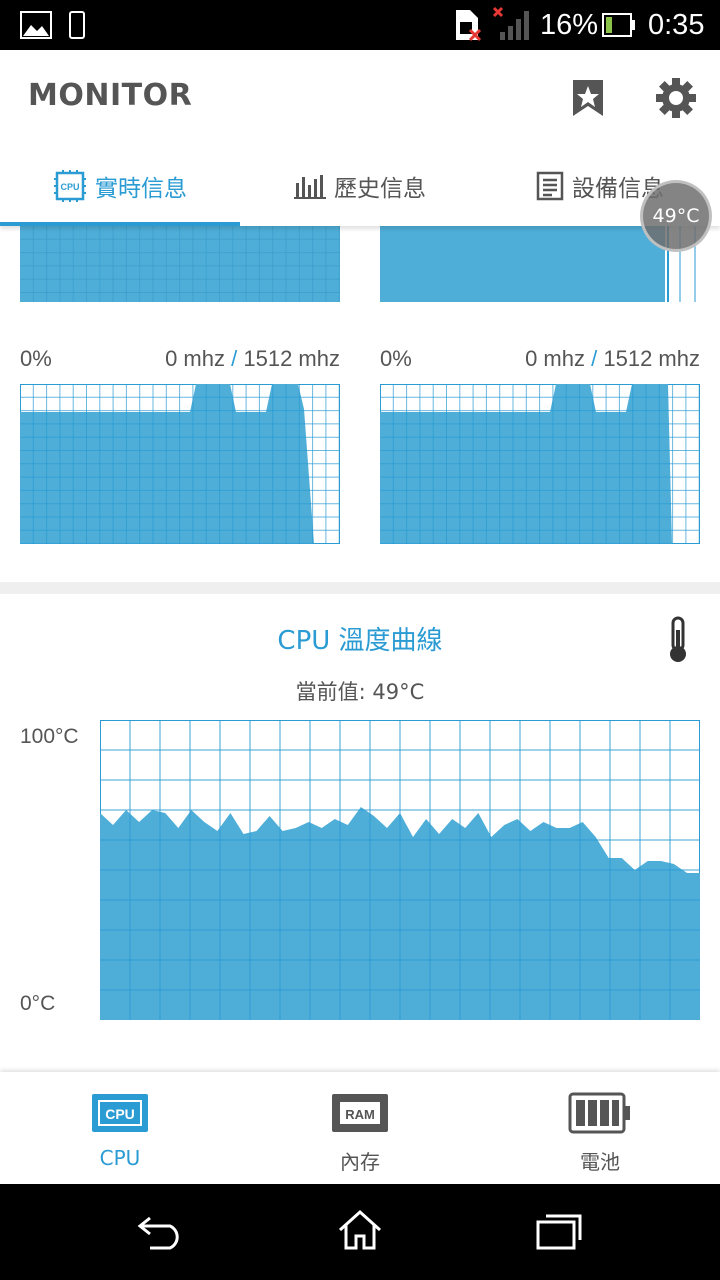 The image size is (720, 1280). I want to click on svg-text: RAM, so click(360, 1114).